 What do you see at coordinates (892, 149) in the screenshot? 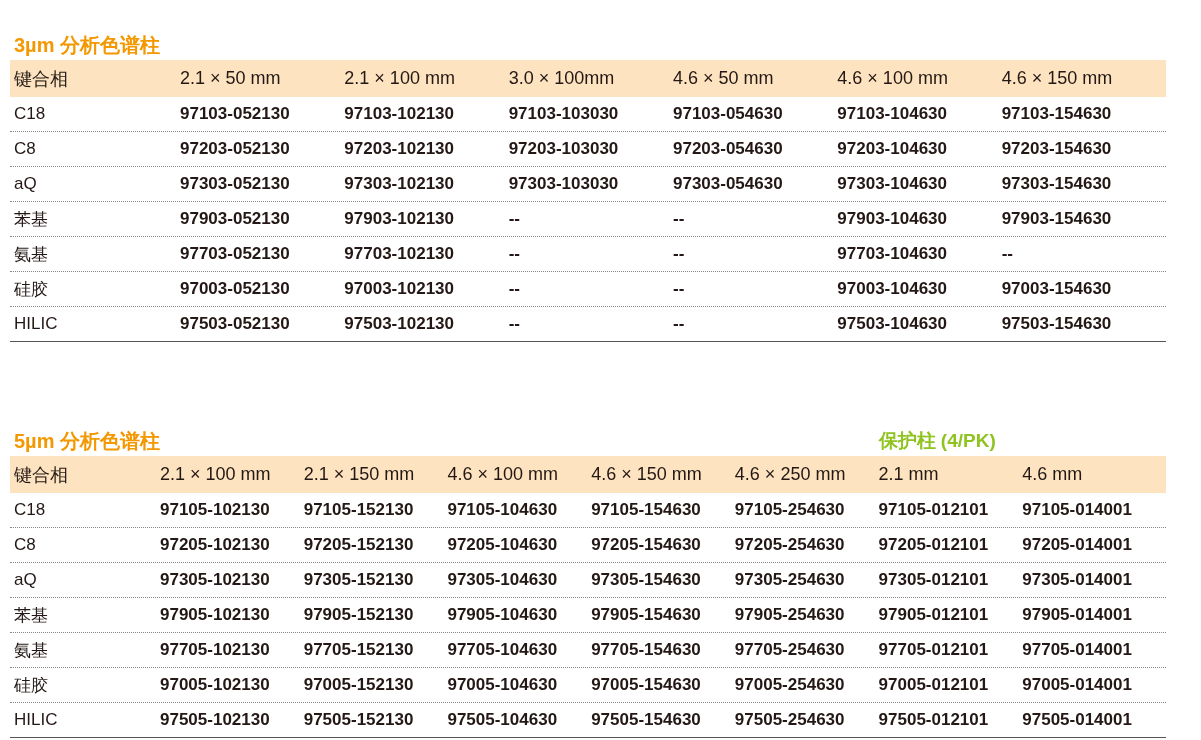
I see `part-number-cell-text: 97203-104630` at bounding box center [892, 149].